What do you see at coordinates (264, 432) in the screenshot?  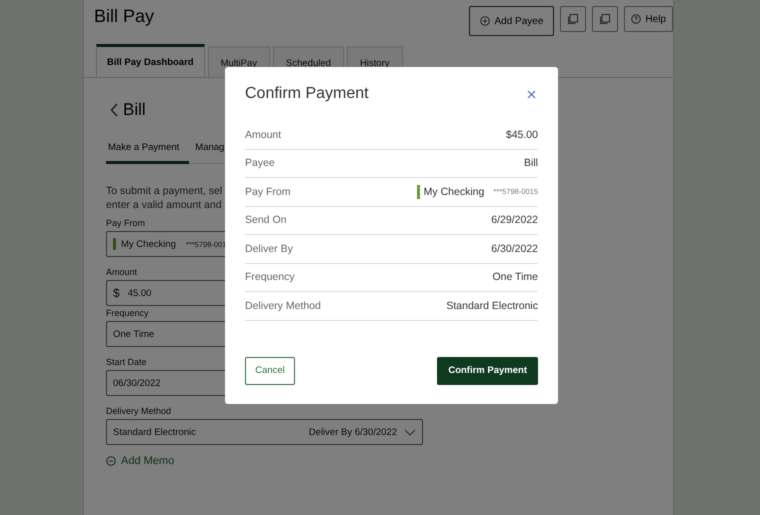 I see `dropdown: Standard Electronic Deliver By 6/30/2022` at bounding box center [264, 432].